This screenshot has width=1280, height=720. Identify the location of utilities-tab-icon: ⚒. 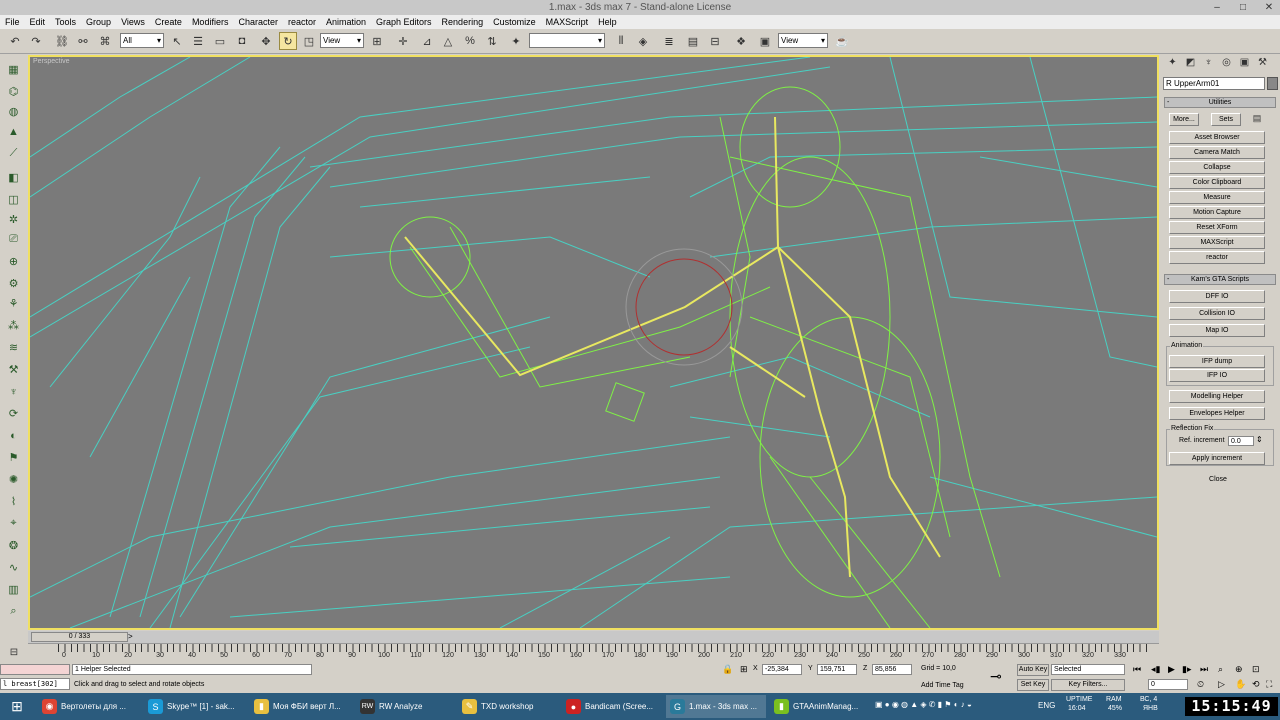
(1262, 65).